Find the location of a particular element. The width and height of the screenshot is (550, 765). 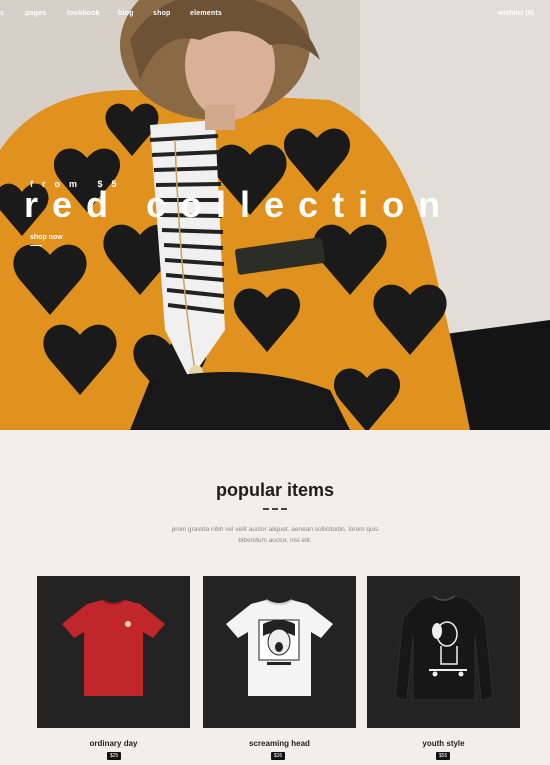

product-name: screaming head is located at coordinates (279, 743).